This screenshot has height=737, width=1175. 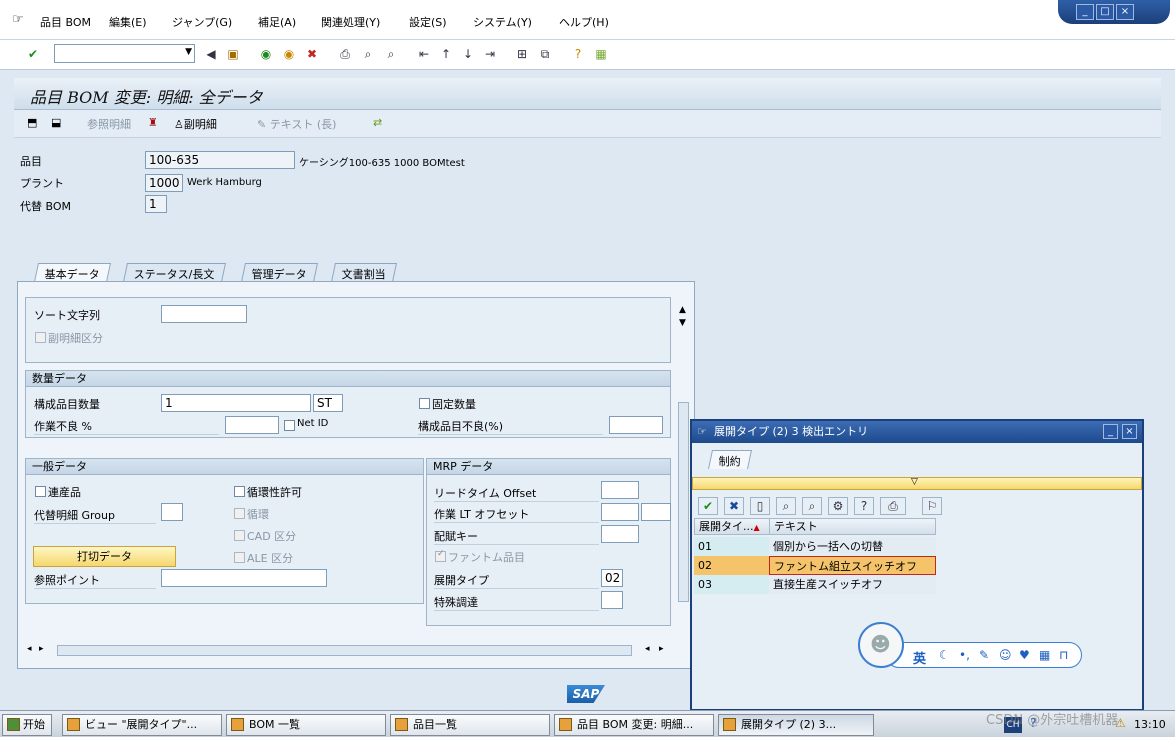 What do you see at coordinates (584, 22) in the screenshot?
I see `menu-help: ヘルプ(H)` at bounding box center [584, 22].